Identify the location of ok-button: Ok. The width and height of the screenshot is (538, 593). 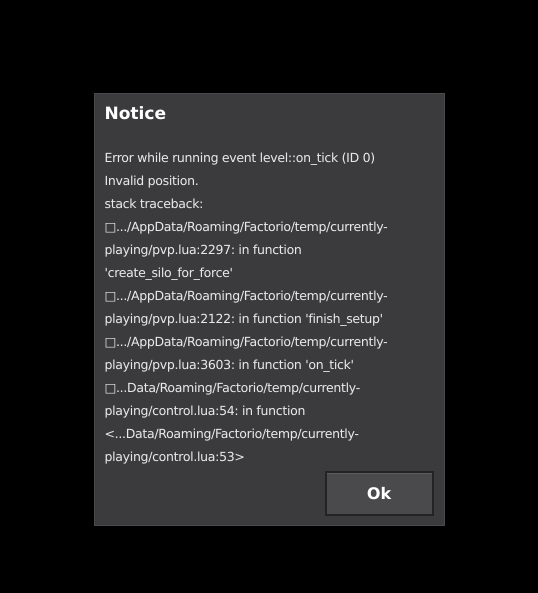
(379, 493).